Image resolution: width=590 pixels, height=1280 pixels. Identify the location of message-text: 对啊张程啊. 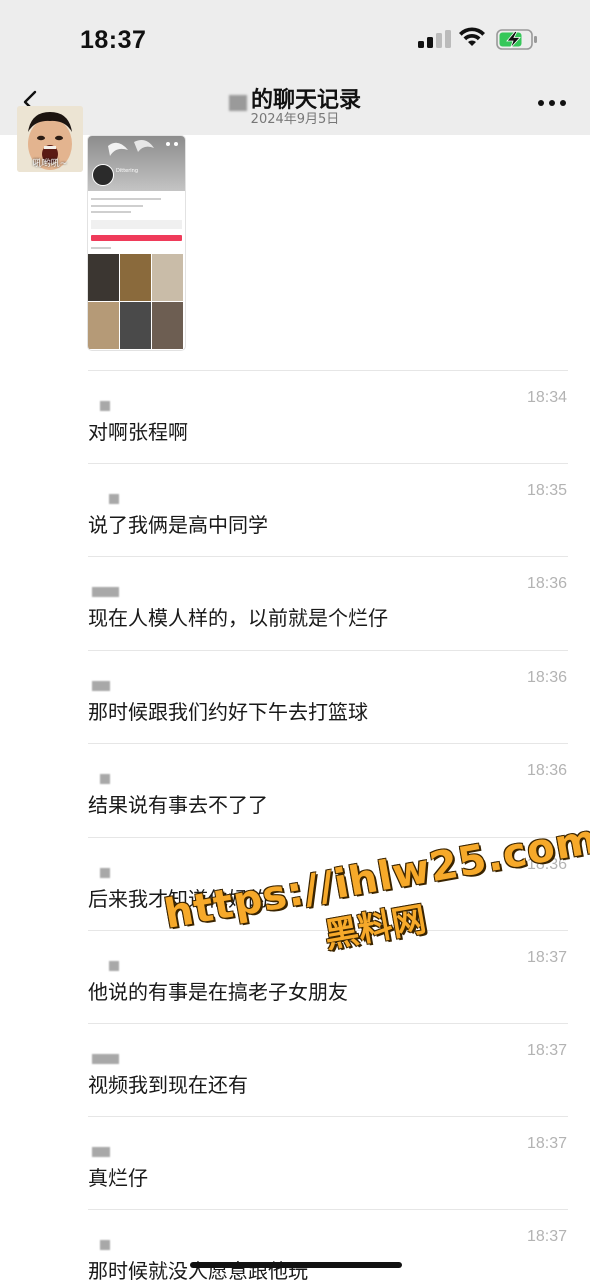
(138, 432).